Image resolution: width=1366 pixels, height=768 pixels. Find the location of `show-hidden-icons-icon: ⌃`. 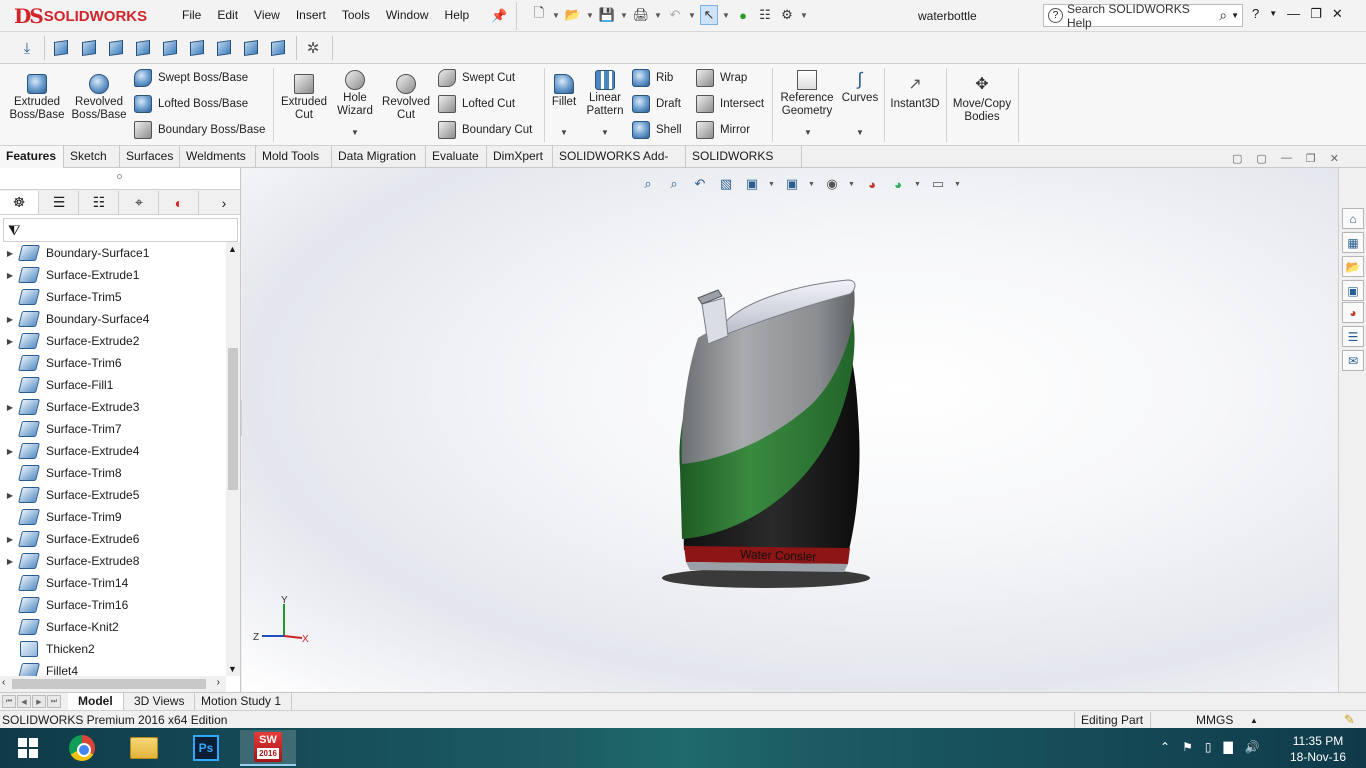

show-hidden-icons-icon: ⌃ is located at coordinates (1165, 747).